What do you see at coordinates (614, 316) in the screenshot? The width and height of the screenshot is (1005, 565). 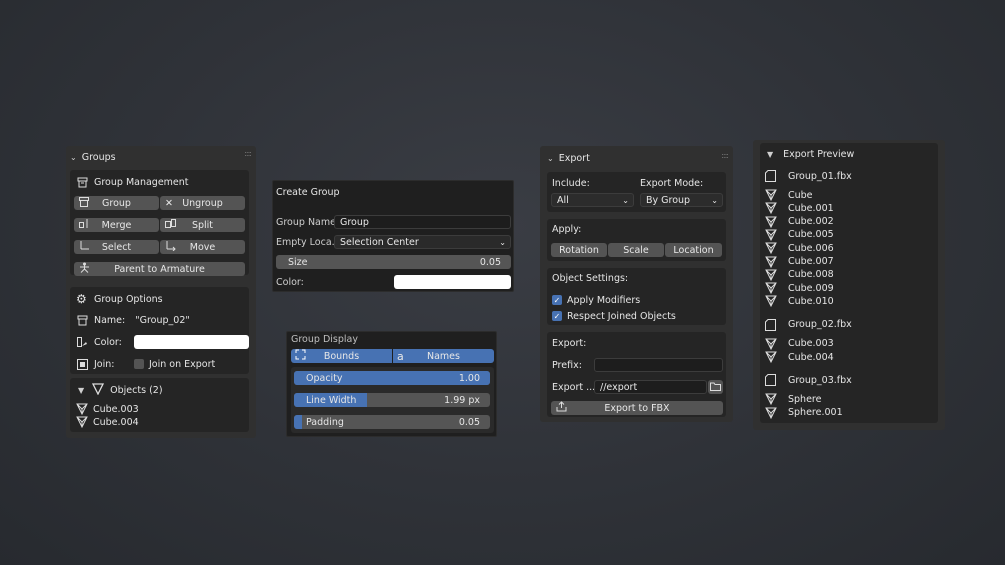 I see `respect-joined-checkbox: ✓ Respect Joined Objects` at bounding box center [614, 316].